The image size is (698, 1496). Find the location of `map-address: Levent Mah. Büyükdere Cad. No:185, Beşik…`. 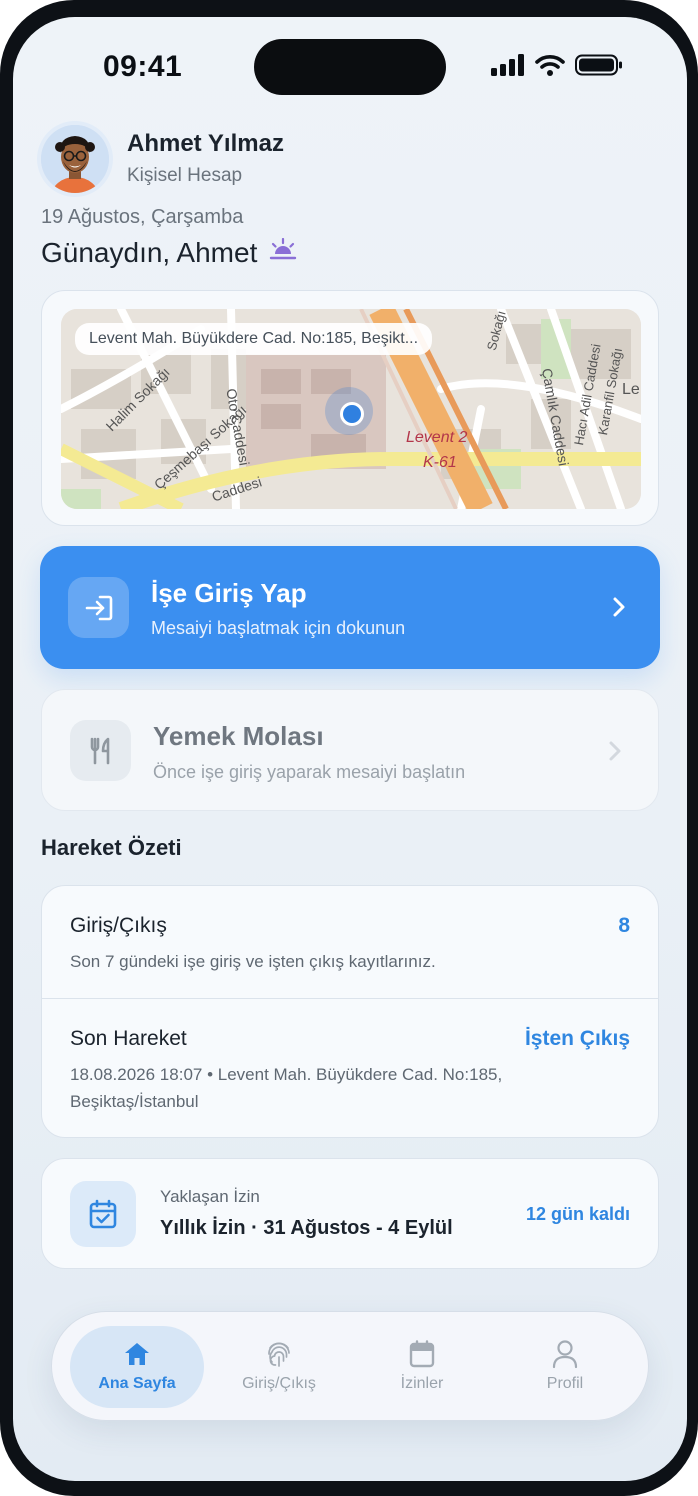

map-address: Levent Mah. Büyükdere Cad. No:185, Beşik… is located at coordinates (254, 339).